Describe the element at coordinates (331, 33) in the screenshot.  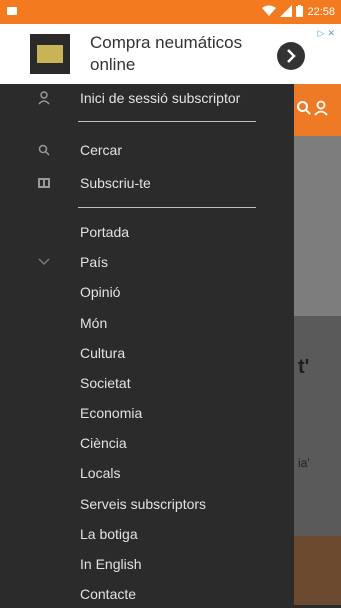
I see `ad-close-icon: ✕` at that location.